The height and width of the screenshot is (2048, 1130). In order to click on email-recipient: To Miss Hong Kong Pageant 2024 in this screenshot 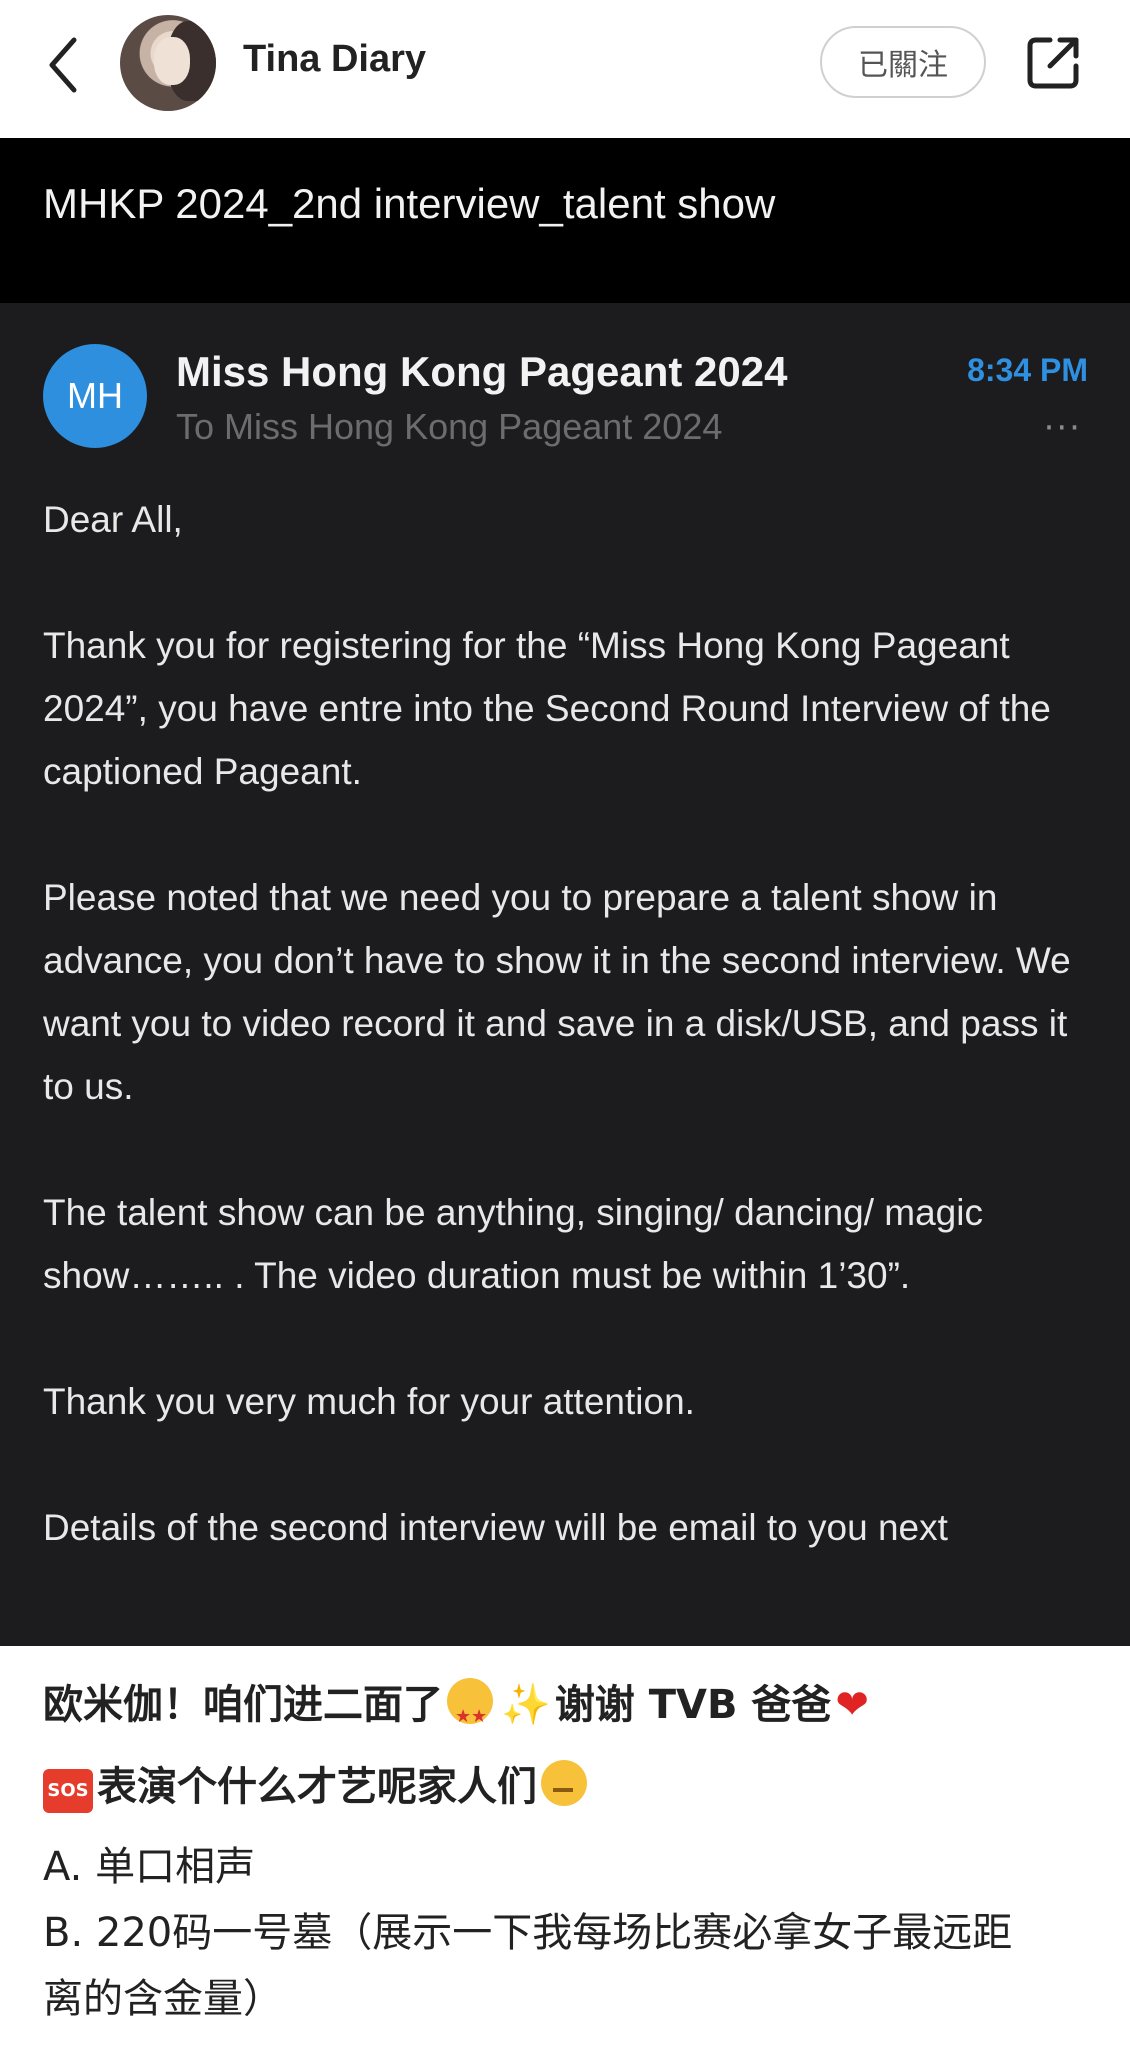, I will do `click(449, 426)`.